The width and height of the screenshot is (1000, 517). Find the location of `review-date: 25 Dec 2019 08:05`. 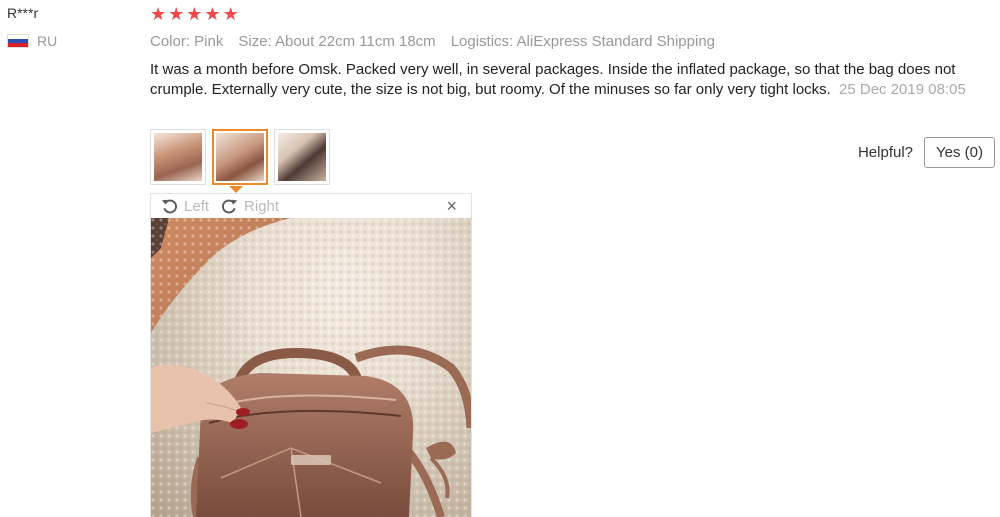

review-date: 25 Dec 2019 08:05 is located at coordinates (902, 89).